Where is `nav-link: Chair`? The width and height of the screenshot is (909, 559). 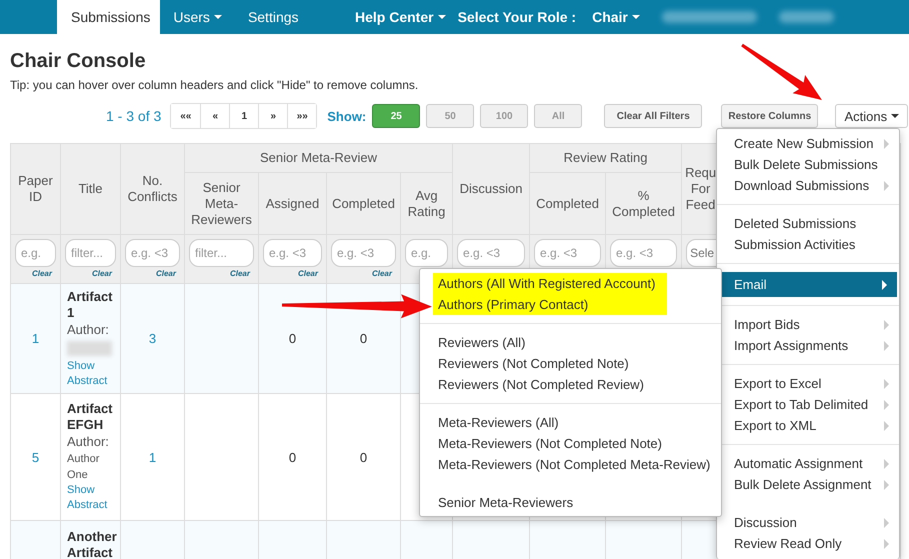 nav-link: Chair is located at coordinates (616, 17).